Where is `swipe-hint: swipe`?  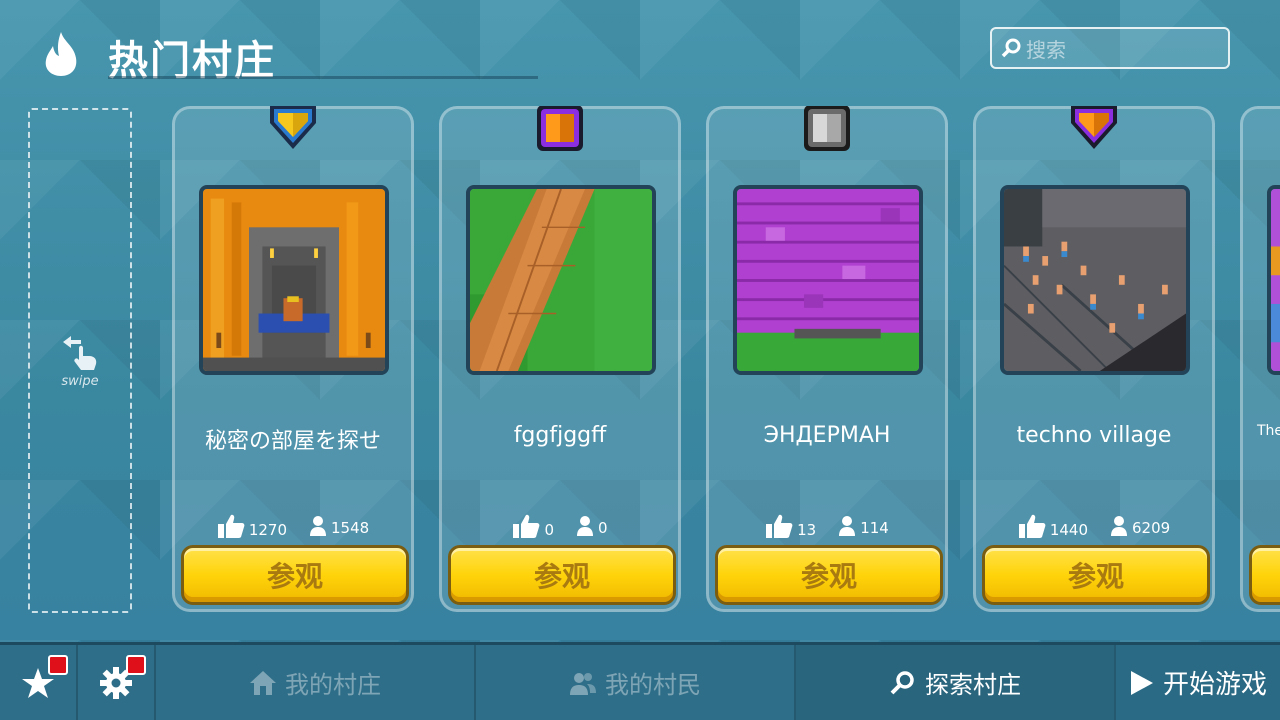 swipe-hint: swipe is located at coordinates (80, 360).